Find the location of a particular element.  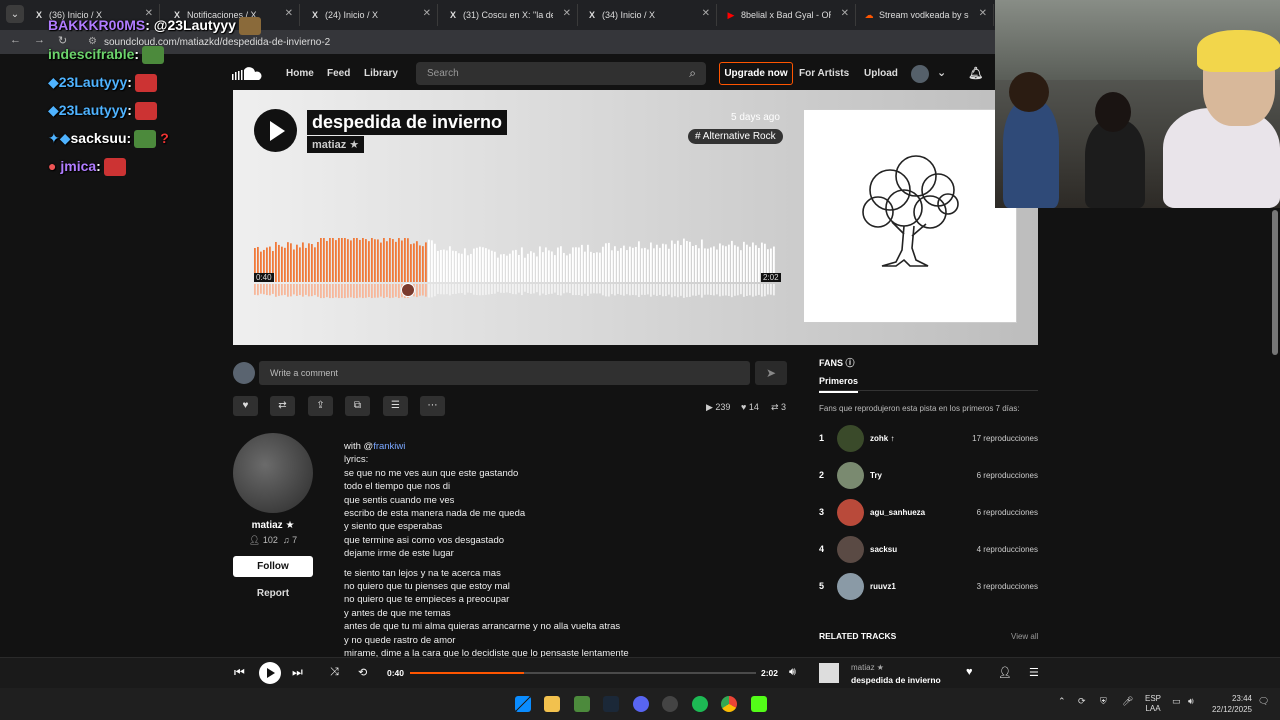

nav-library: Library is located at coordinates (381, 73).